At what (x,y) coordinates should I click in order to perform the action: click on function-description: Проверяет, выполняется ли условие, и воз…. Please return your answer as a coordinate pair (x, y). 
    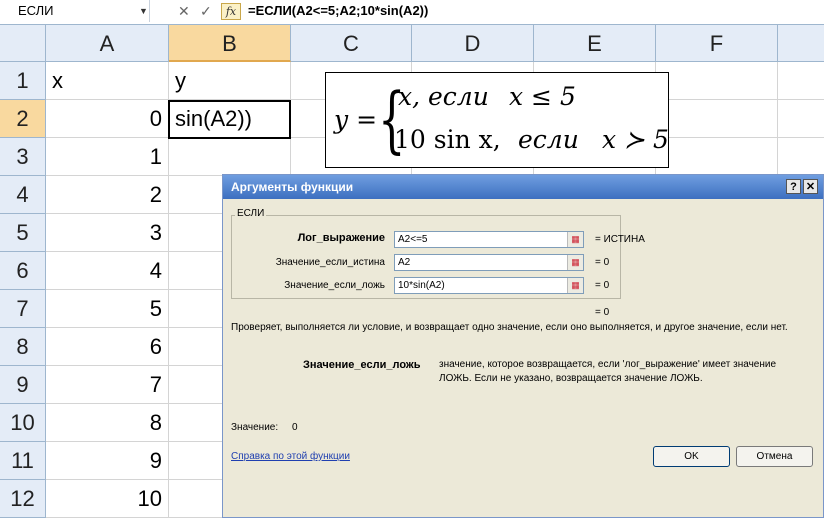
    Looking at the image, I should click on (509, 327).